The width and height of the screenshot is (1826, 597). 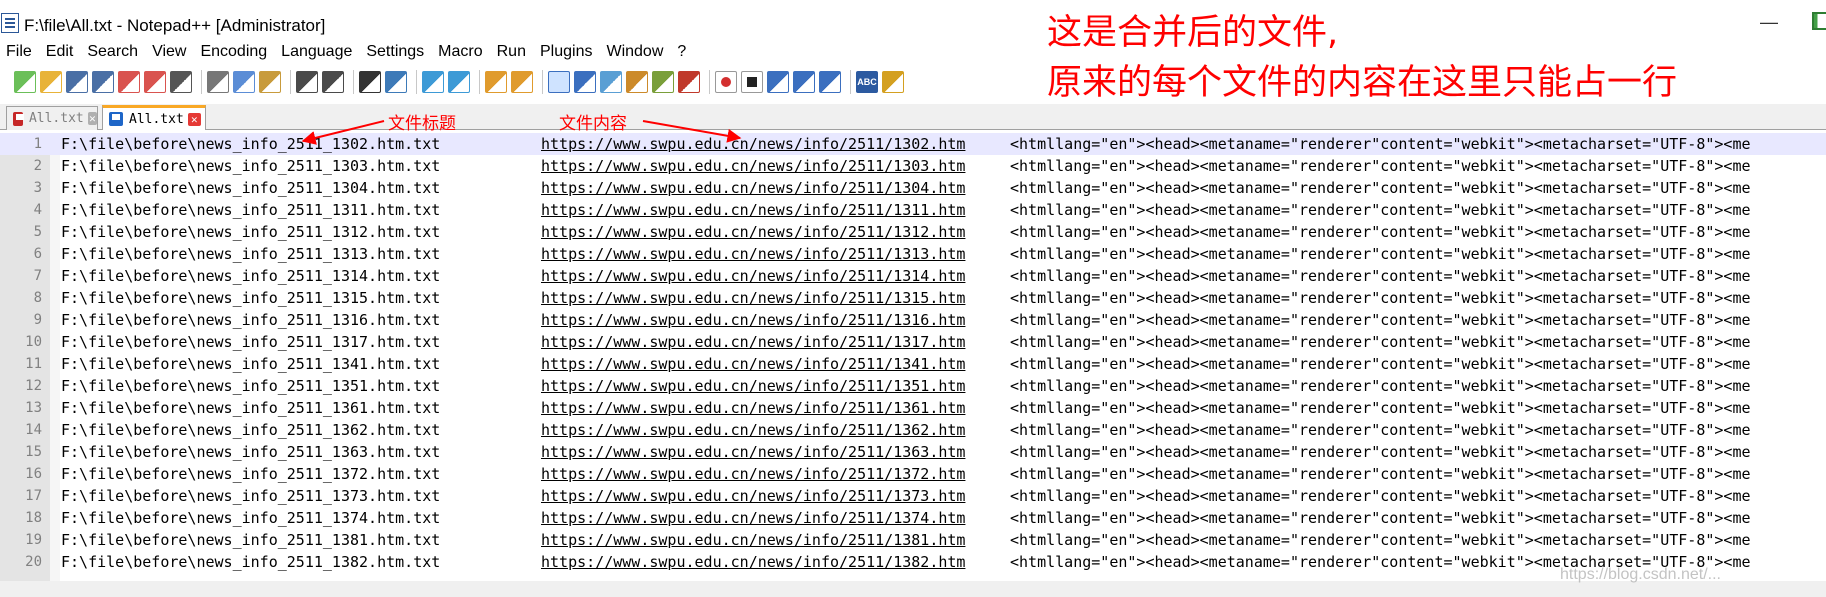 What do you see at coordinates (343, 132) in the screenshot?
I see `arrow-to-file-title` at bounding box center [343, 132].